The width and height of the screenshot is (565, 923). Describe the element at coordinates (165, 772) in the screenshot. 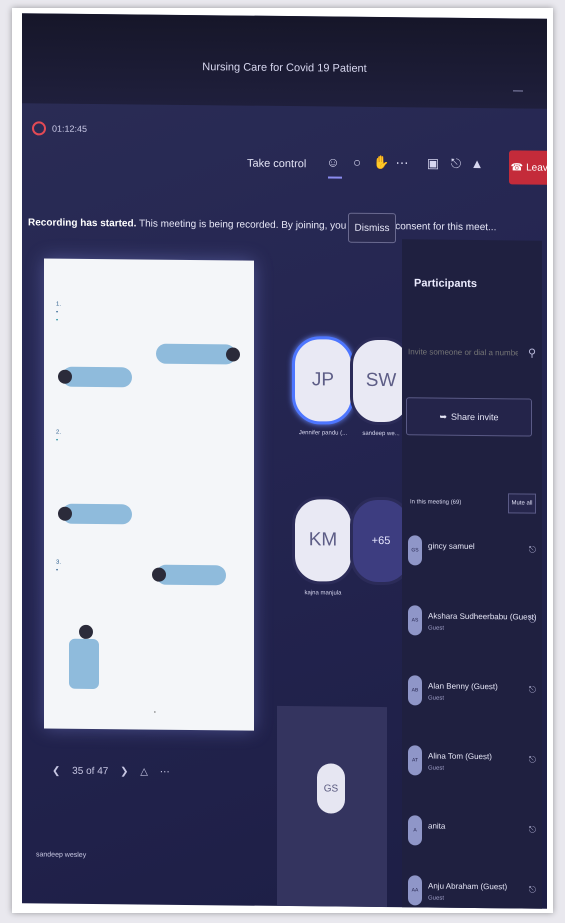

I see `slide-more-icon: ⋯` at that location.